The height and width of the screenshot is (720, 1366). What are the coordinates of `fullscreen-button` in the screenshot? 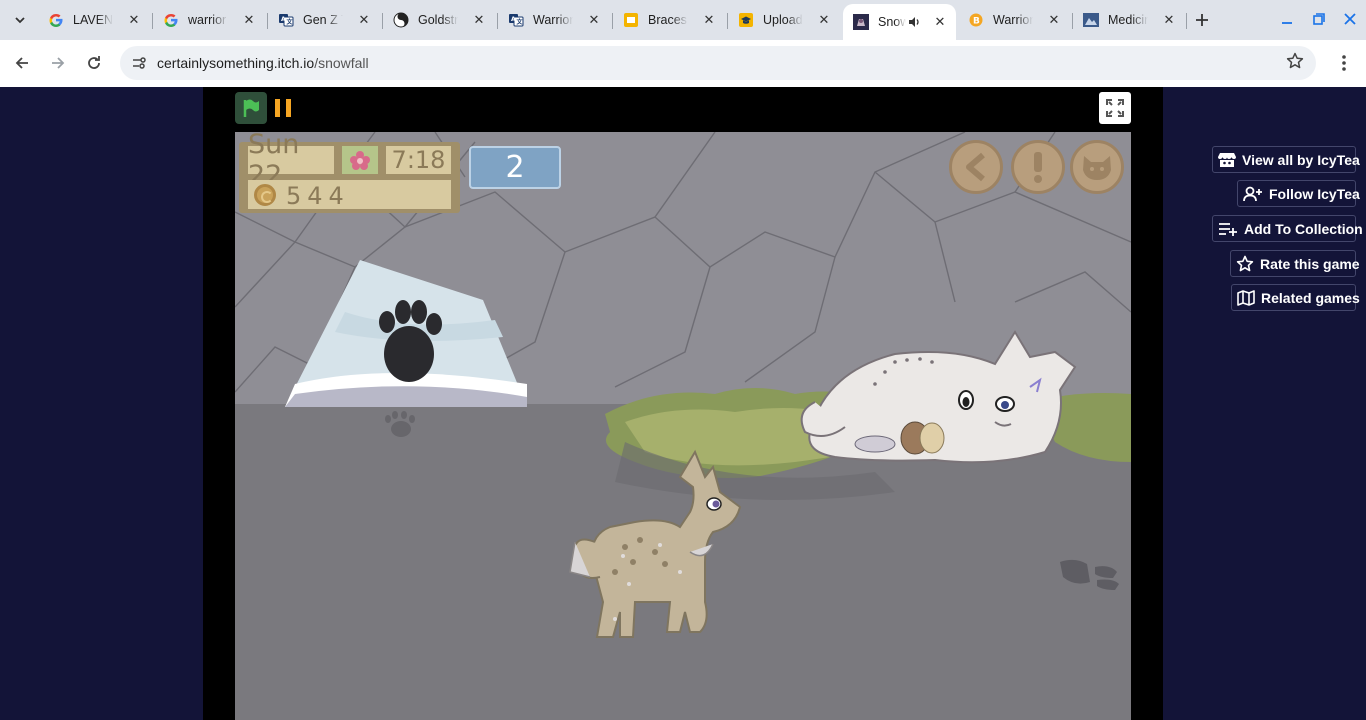 It's located at (1115, 108).